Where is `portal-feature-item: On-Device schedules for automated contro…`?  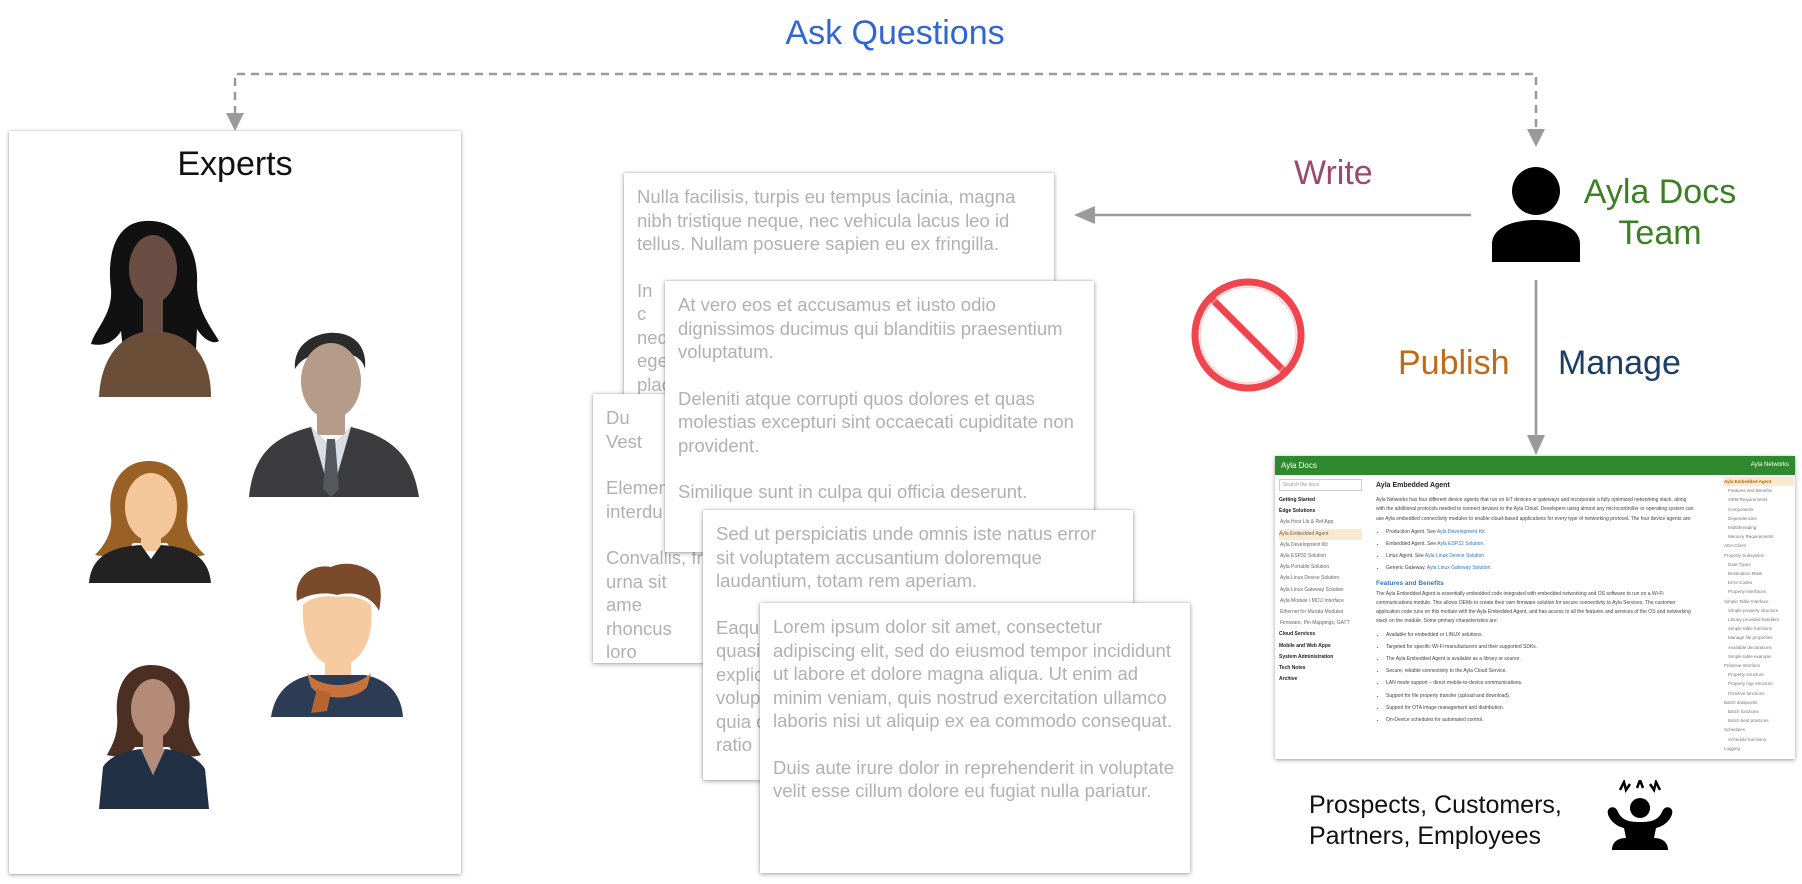
portal-feature-item: On-Device schedules for automated contro… is located at coordinates (1541, 720).